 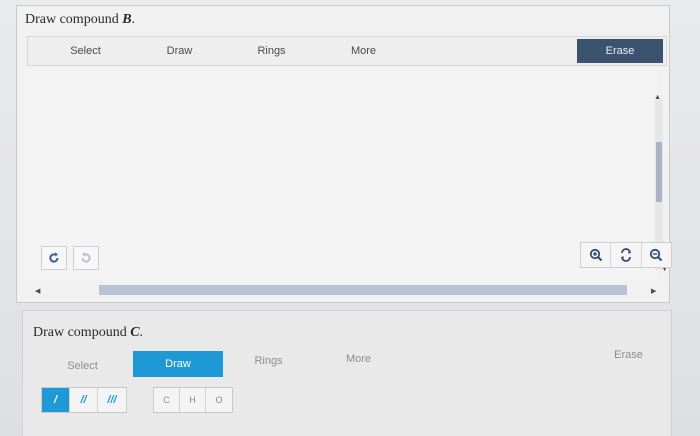 I want to click on undo-button, so click(x=54, y=258).